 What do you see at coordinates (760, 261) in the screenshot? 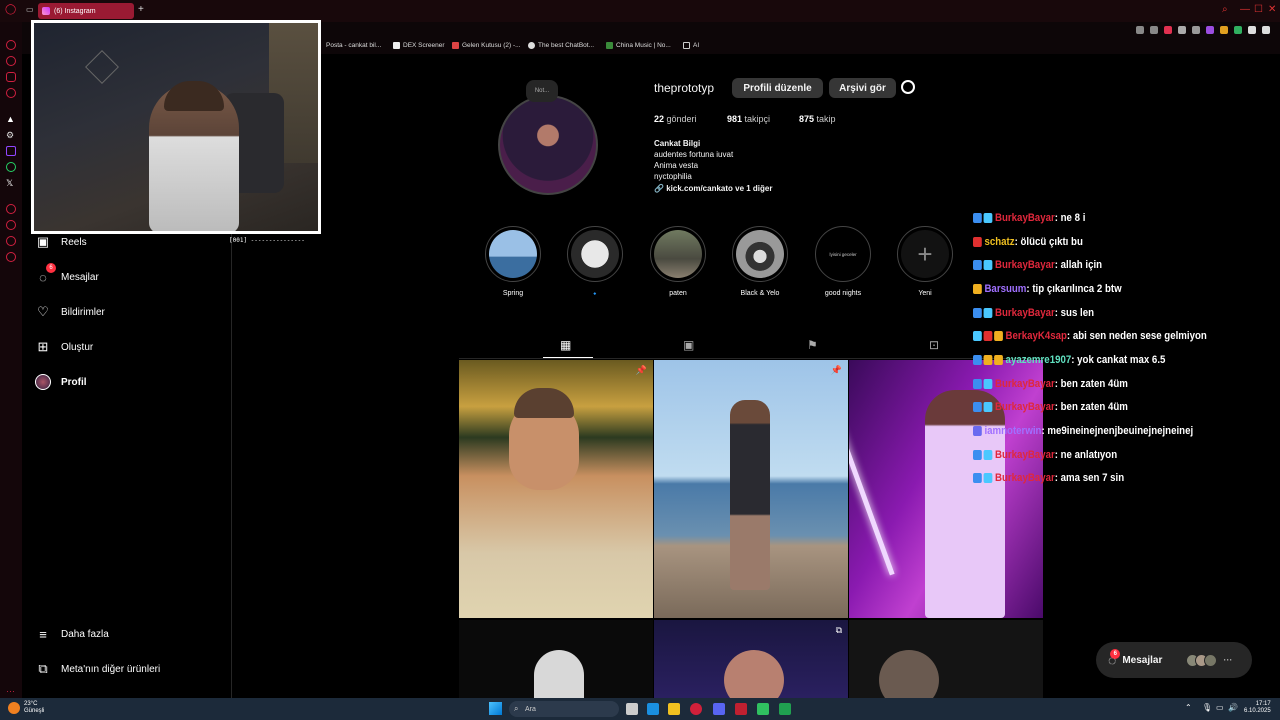
I see `highlight-item: Black & Yelo` at bounding box center [760, 261].